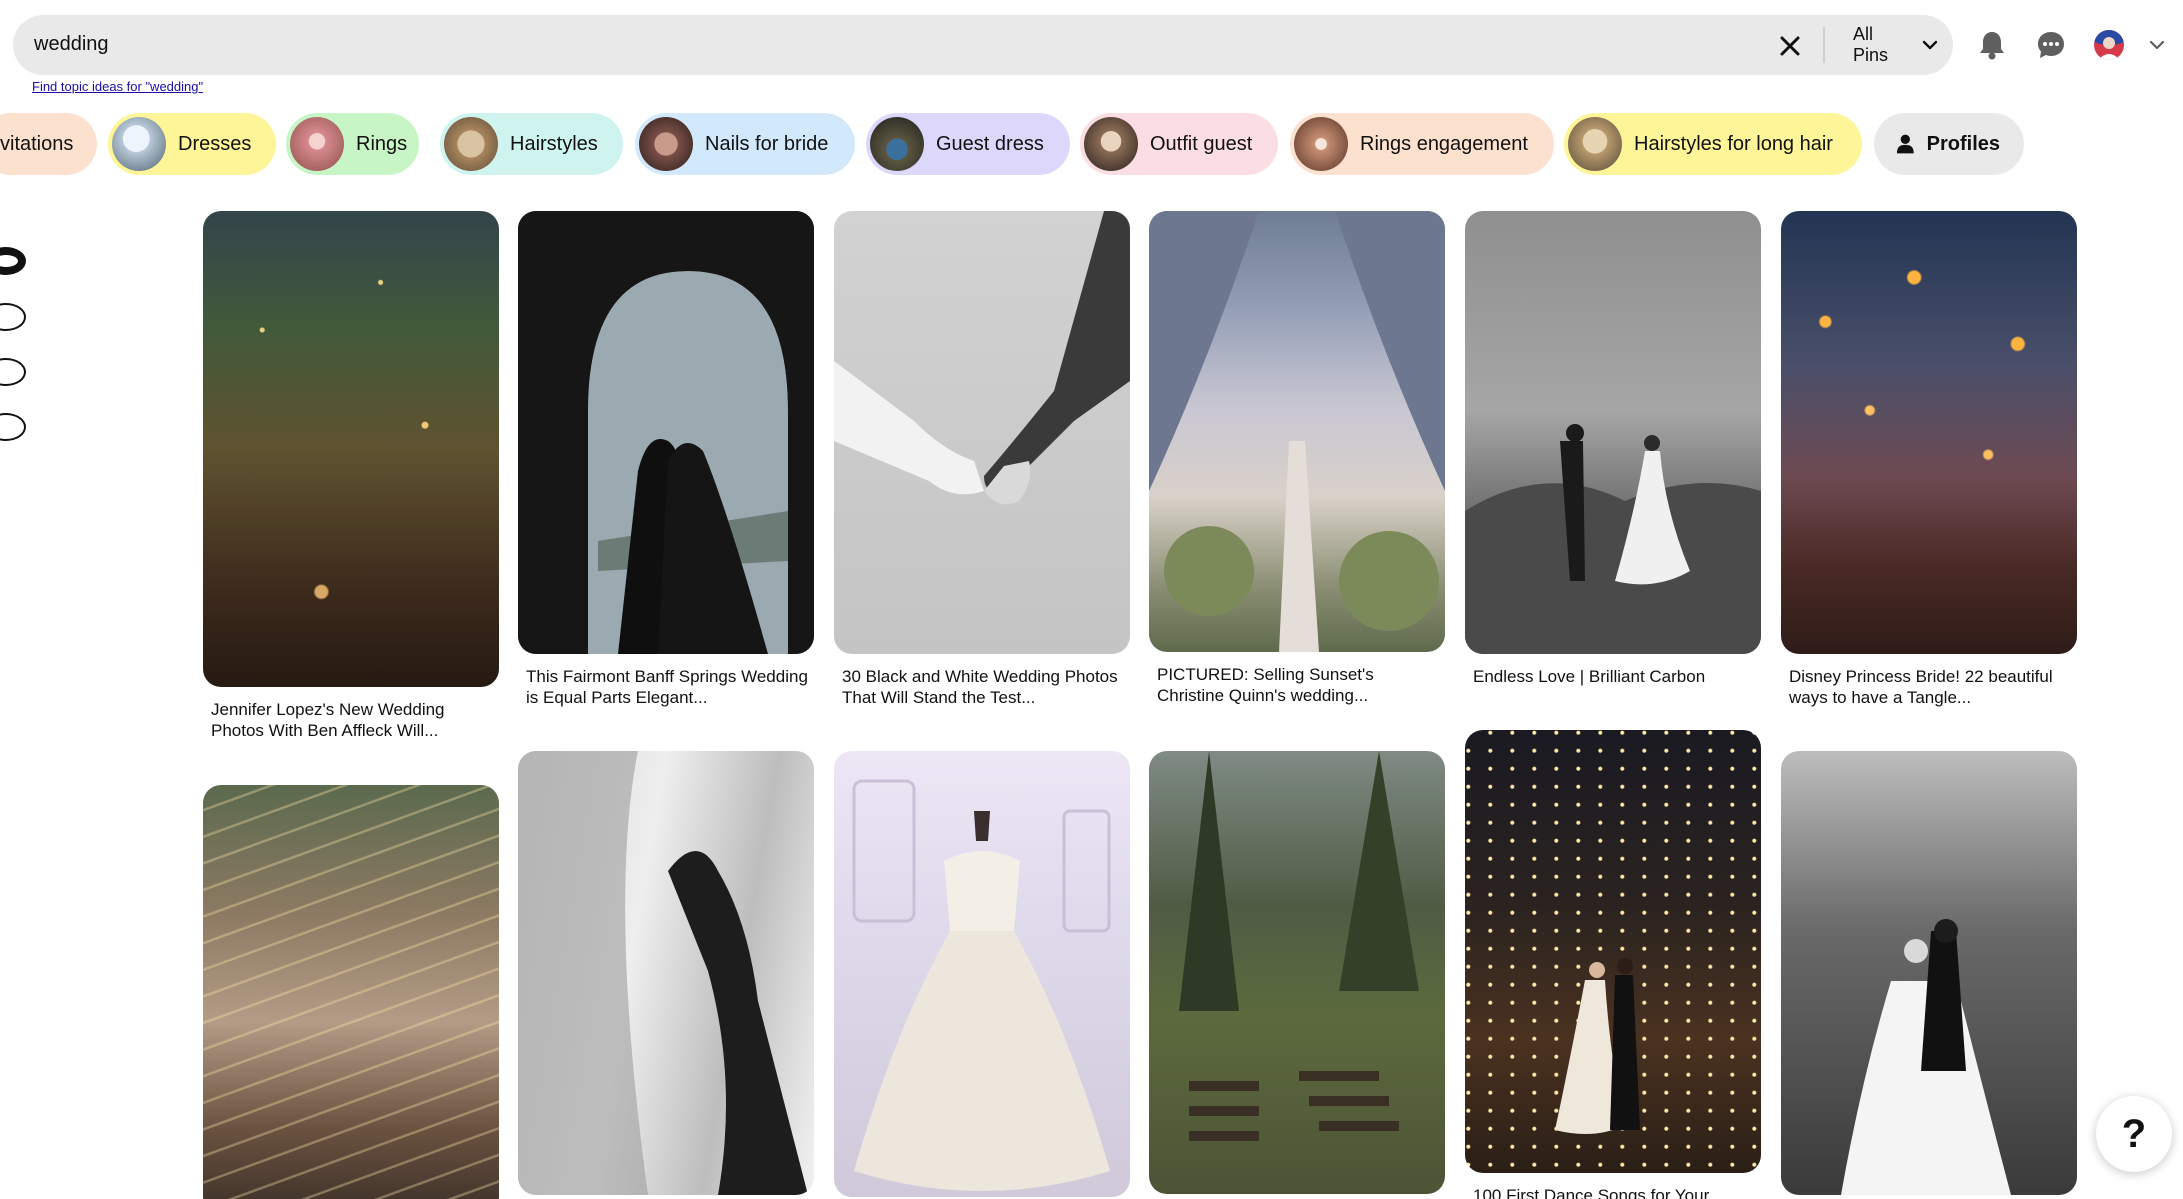 This screenshot has height=1199, width=2183. Describe the element at coordinates (1905, 144) in the screenshot. I see `person-icon` at that location.